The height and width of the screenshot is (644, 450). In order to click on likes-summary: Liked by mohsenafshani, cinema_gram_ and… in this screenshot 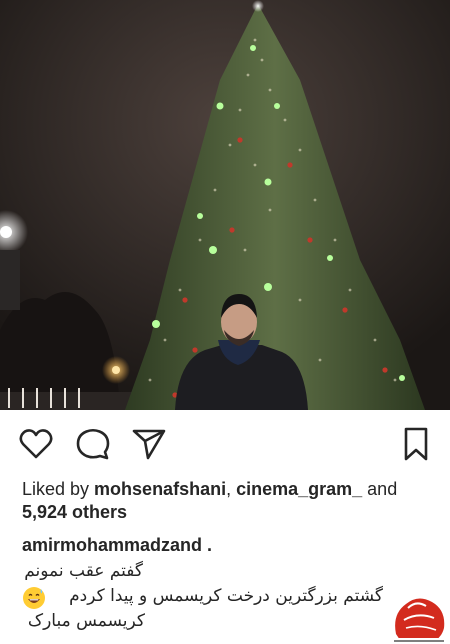, I will do `click(227, 501)`.